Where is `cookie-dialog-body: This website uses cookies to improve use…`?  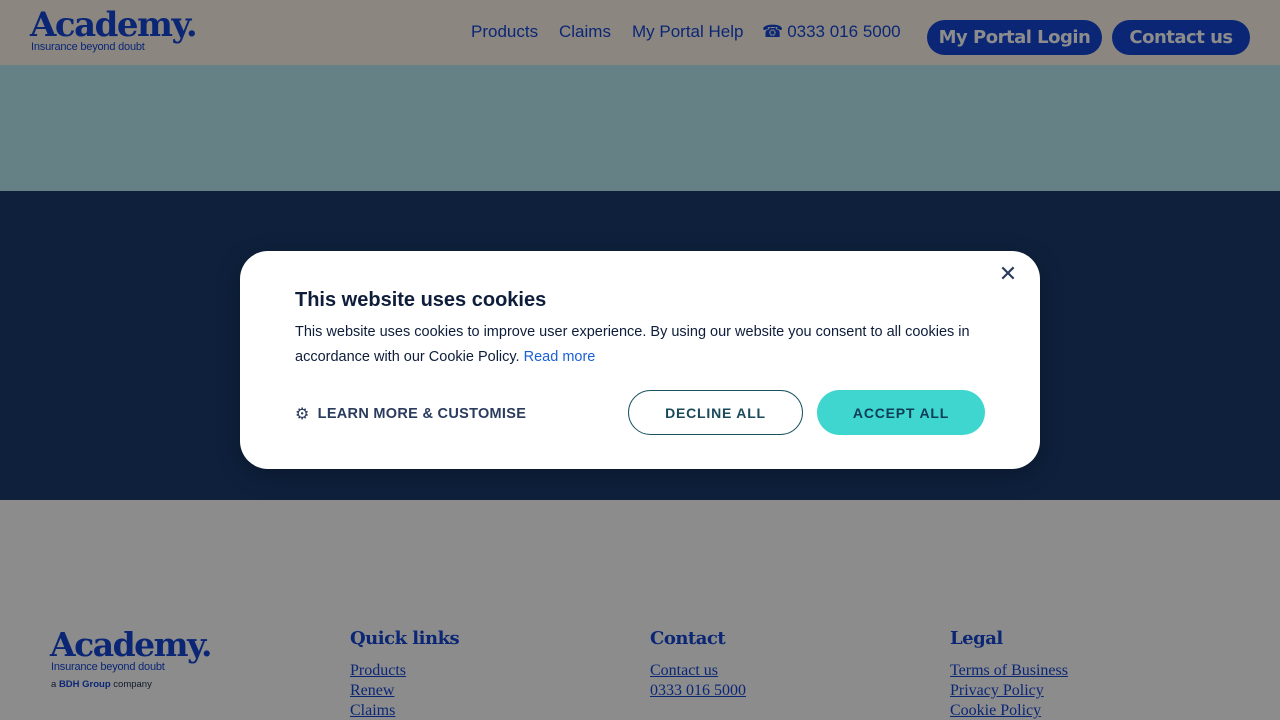
cookie-dialog-body: This website uses cookies to improve use… is located at coordinates (632, 344).